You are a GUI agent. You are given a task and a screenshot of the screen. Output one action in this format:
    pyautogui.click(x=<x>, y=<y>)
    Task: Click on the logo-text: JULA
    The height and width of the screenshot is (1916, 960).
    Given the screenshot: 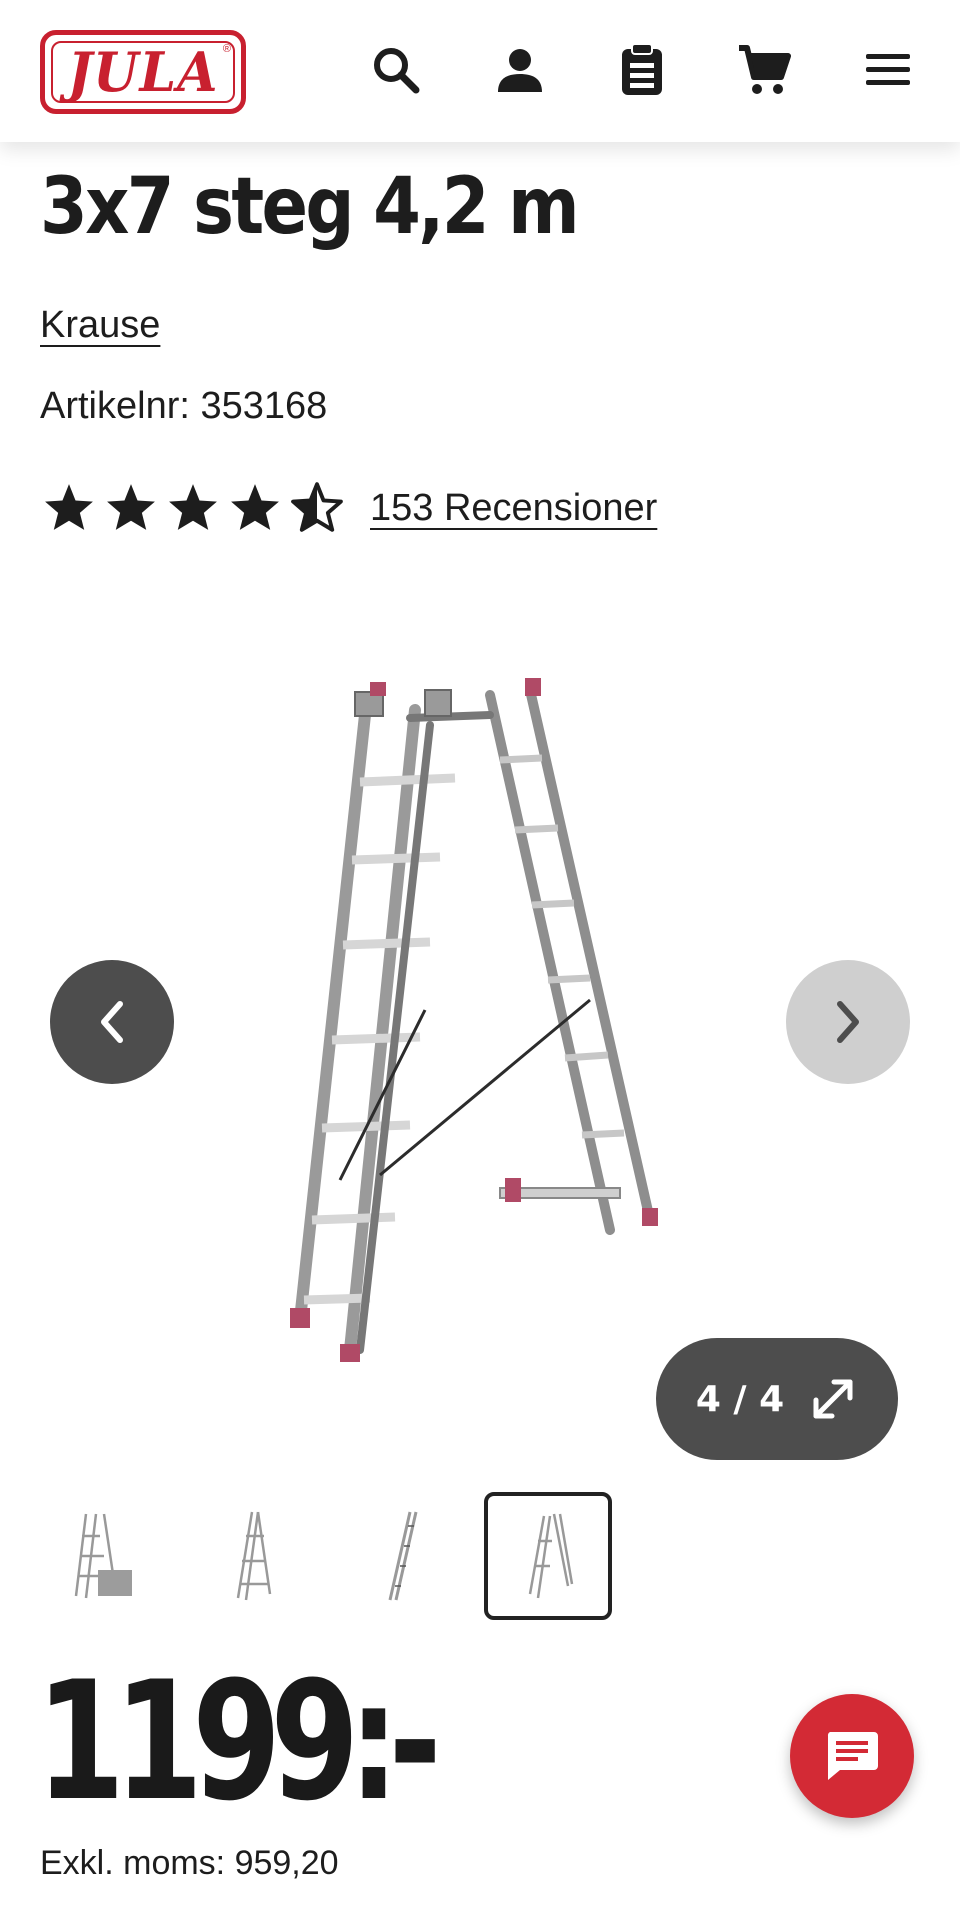 What is the action you would take?
    pyautogui.click(x=143, y=72)
    